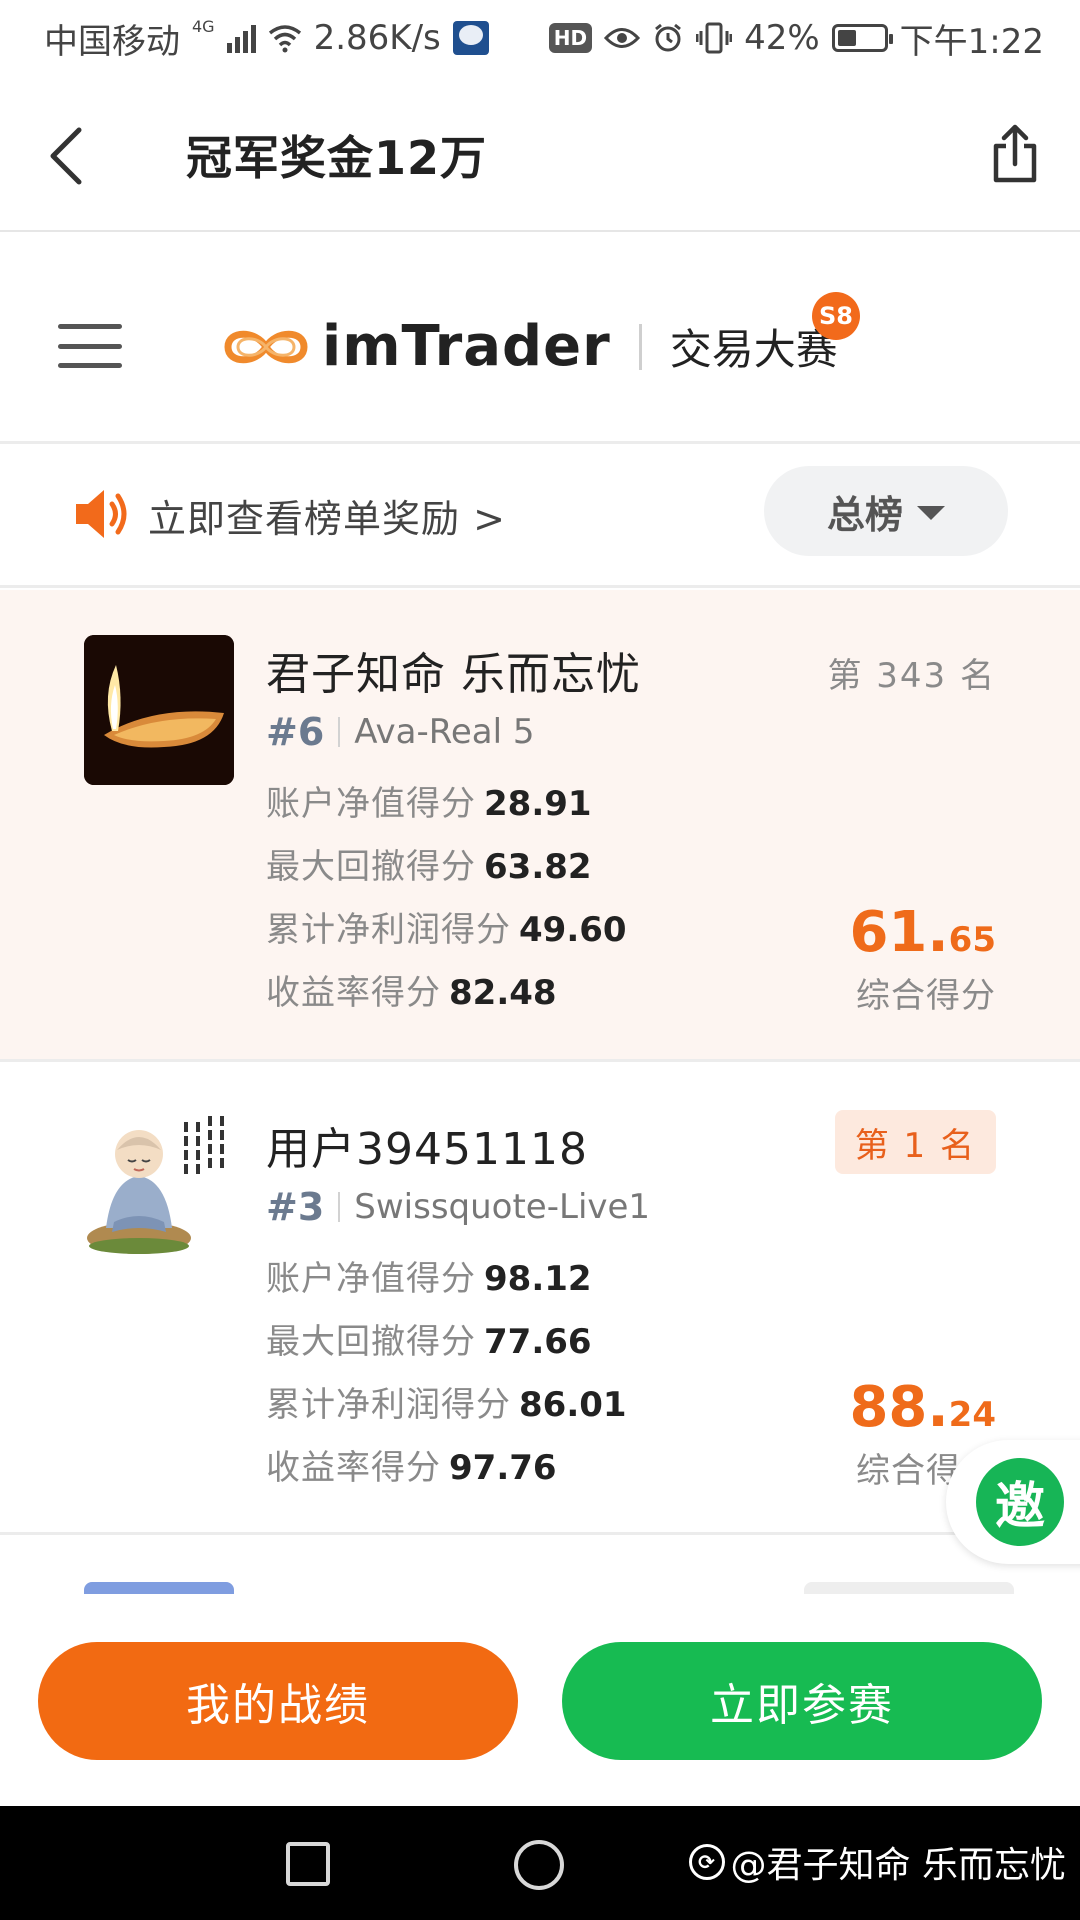  What do you see at coordinates (278, 1701) in the screenshot?
I see `my-record-button: 我的战绩` at bounding box center [278, 1701].